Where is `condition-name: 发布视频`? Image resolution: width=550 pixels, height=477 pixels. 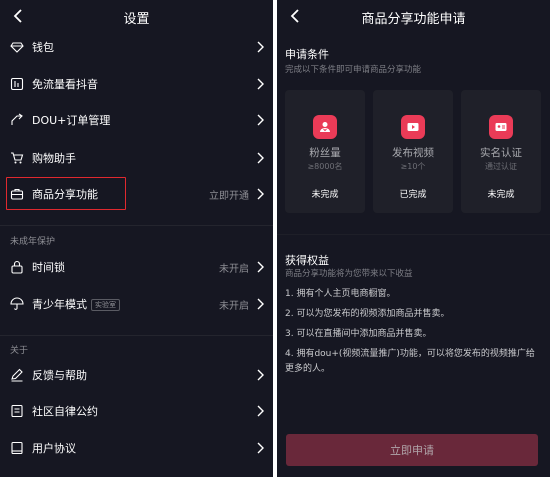
condition-name: 发布视频 is located at coordinates (413, 153).